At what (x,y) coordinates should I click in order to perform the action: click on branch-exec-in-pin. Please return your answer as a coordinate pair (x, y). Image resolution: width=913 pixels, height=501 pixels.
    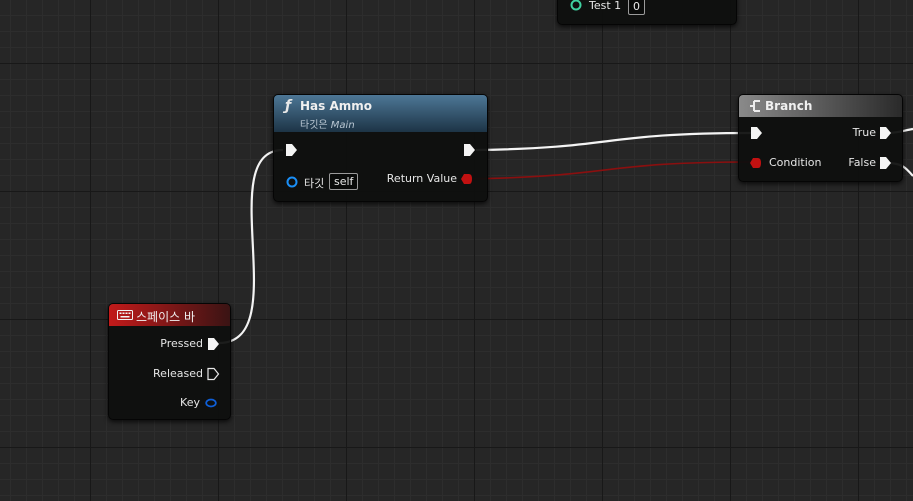
    Looking at the image, I should click on (756, 133).